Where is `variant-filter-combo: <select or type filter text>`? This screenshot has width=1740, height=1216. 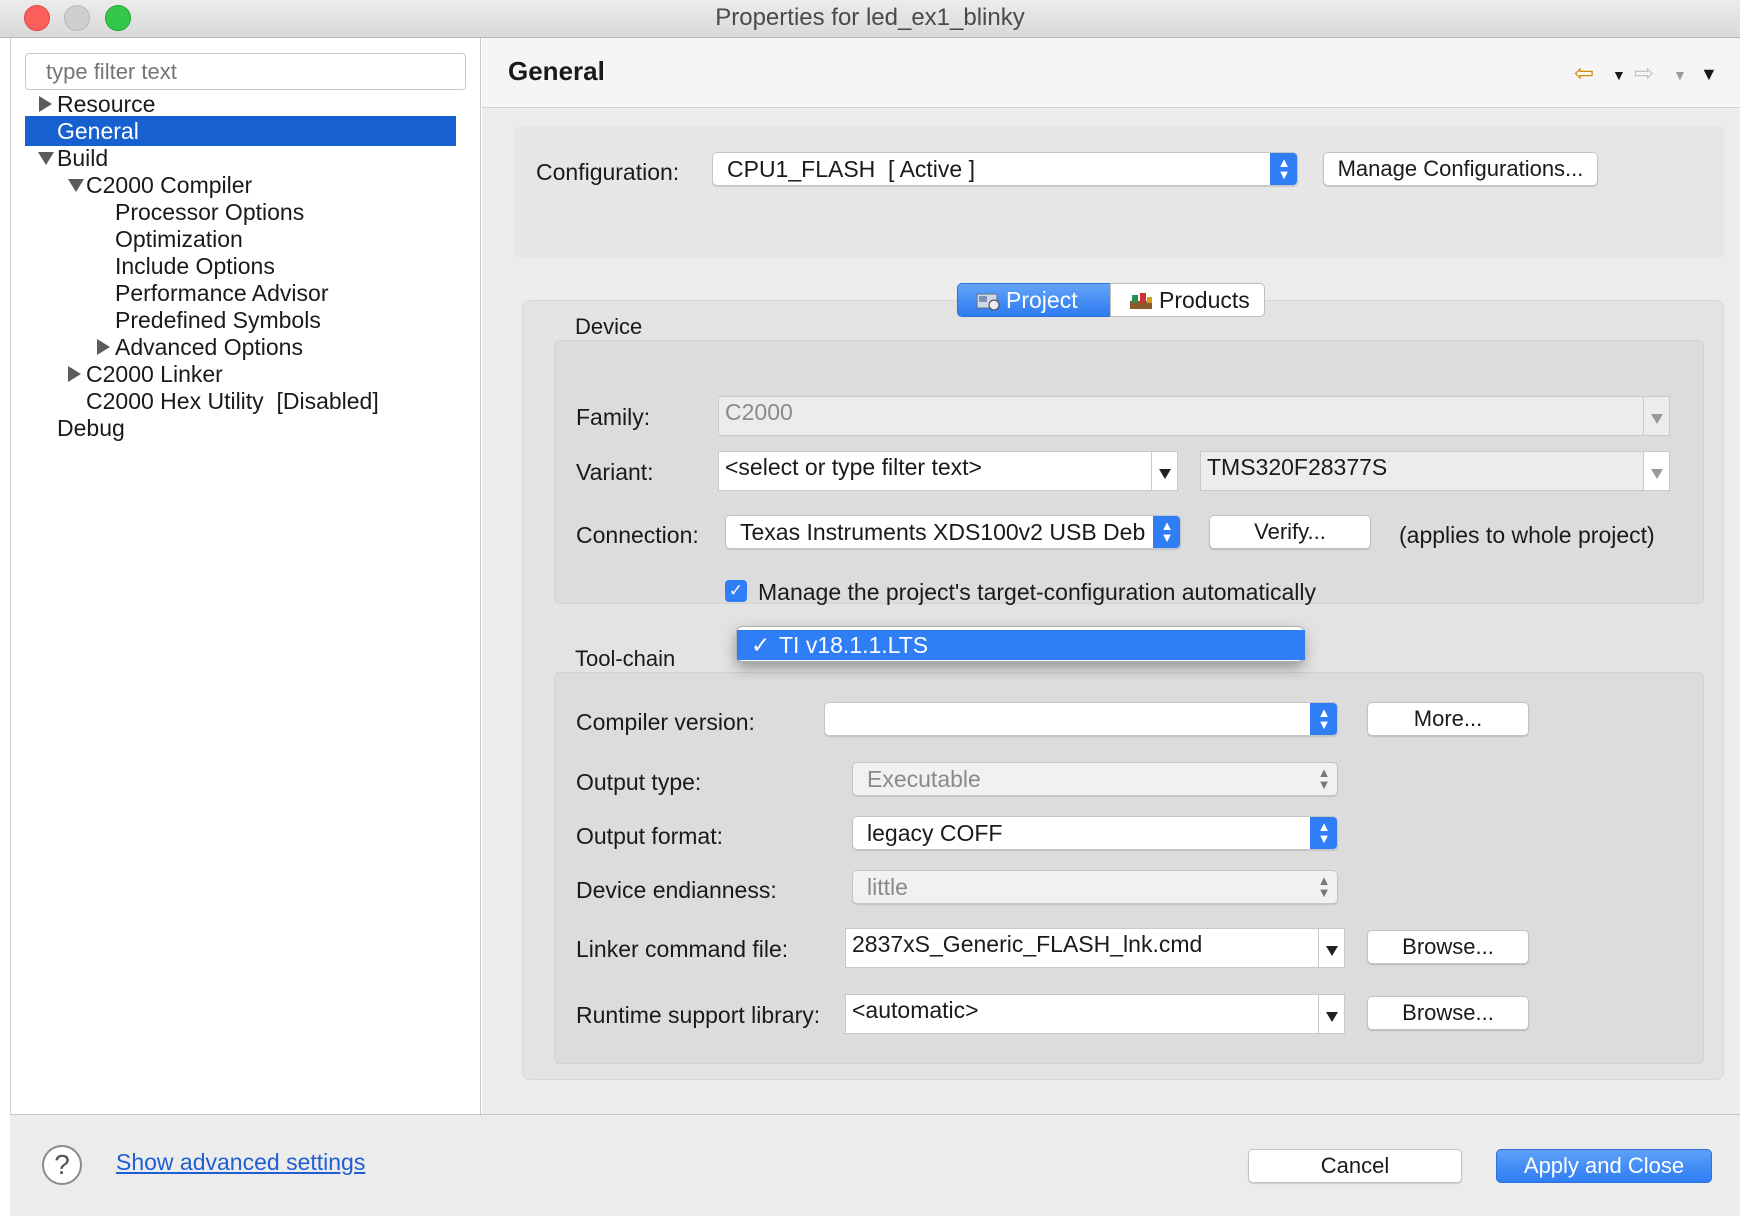 variant-filter-combo: <select or type filter text> is located at coordinates (948, 471).